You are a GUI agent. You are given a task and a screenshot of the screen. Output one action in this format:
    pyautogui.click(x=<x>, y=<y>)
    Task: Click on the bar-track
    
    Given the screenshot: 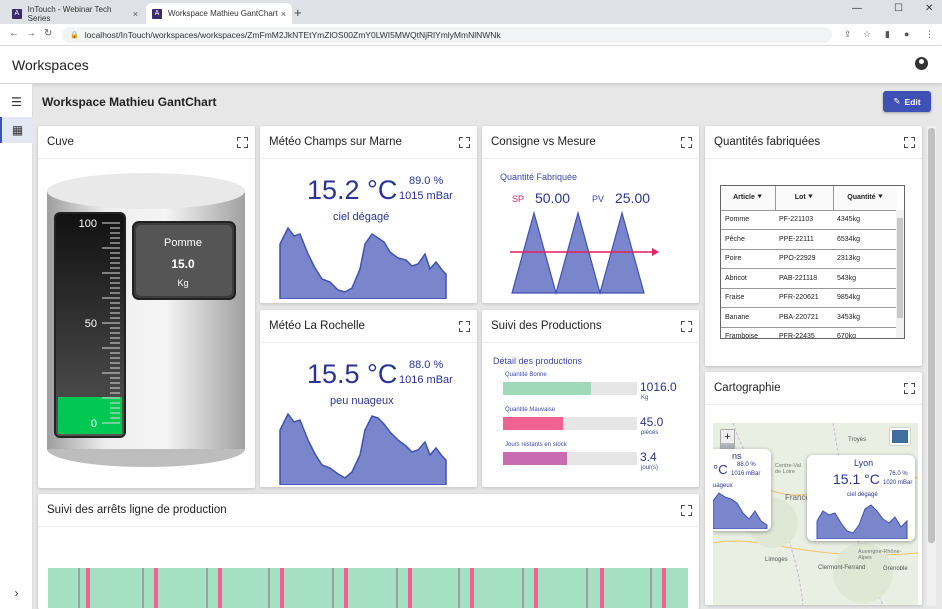 What is the action you would take?
    pyautogui.click(x=570, y=388)
    